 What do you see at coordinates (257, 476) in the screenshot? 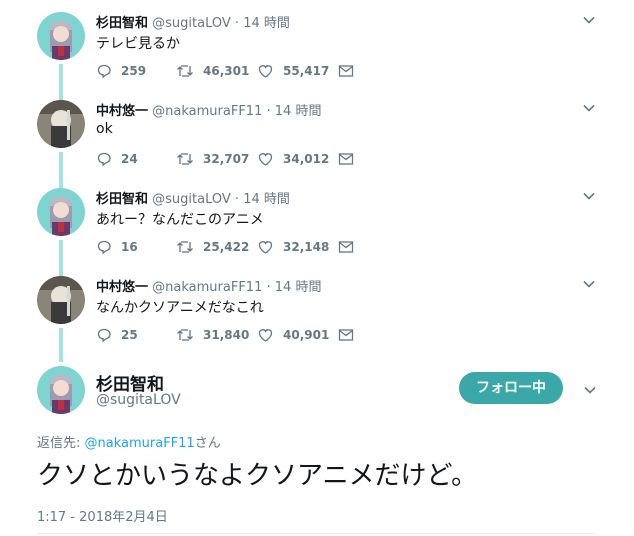
I see `tweet-text: クソとかいうなよクソアニメだけど。` at bounding box center [257, 476].